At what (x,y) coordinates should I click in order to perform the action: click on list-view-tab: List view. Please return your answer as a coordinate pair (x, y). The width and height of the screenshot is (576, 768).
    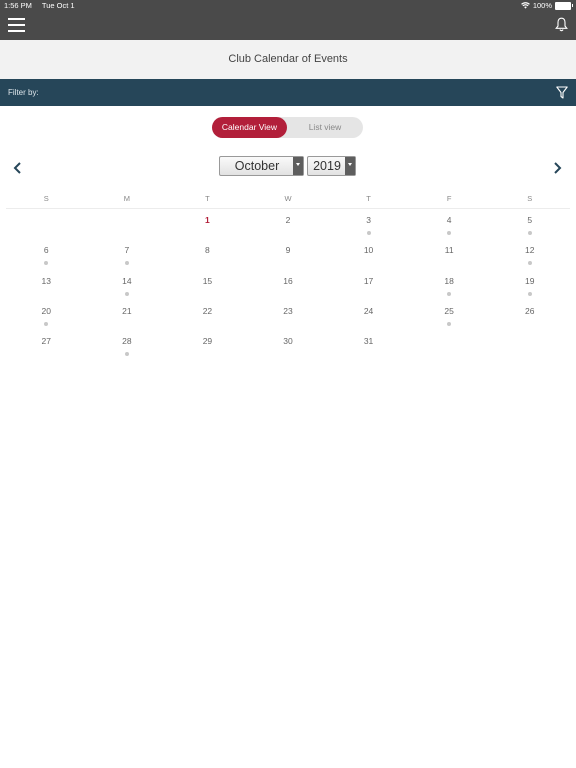
    Looking at the image, I should click on (325, 127).